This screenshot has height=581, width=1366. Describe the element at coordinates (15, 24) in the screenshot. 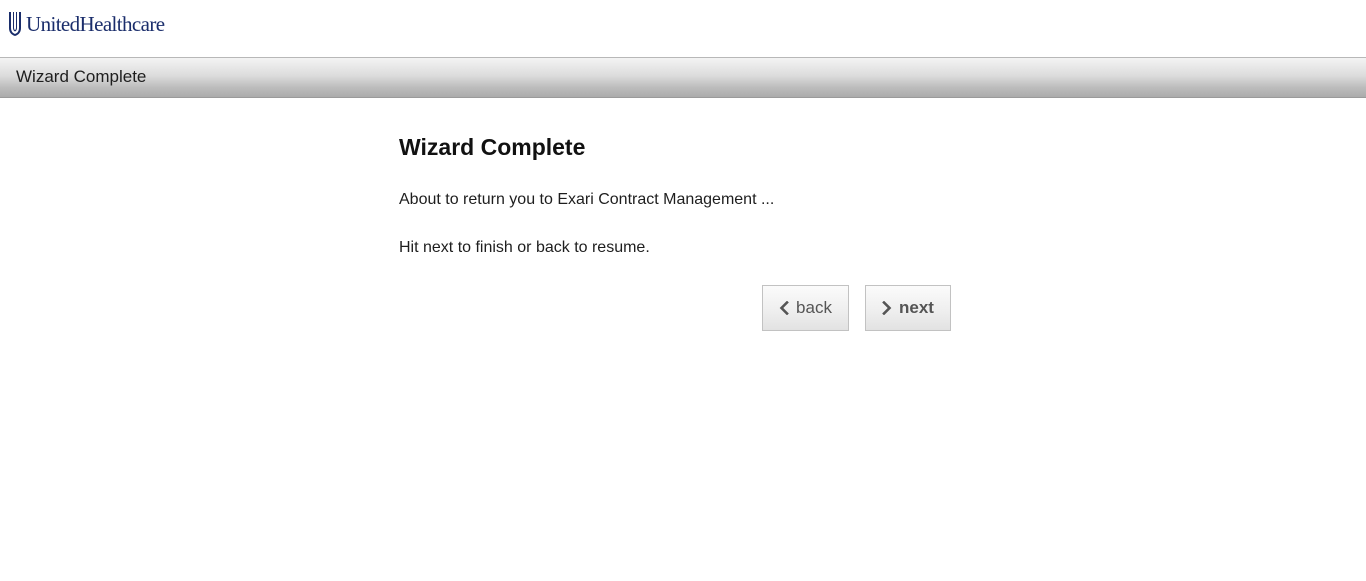

I see `shield-logo-icon` at that location.